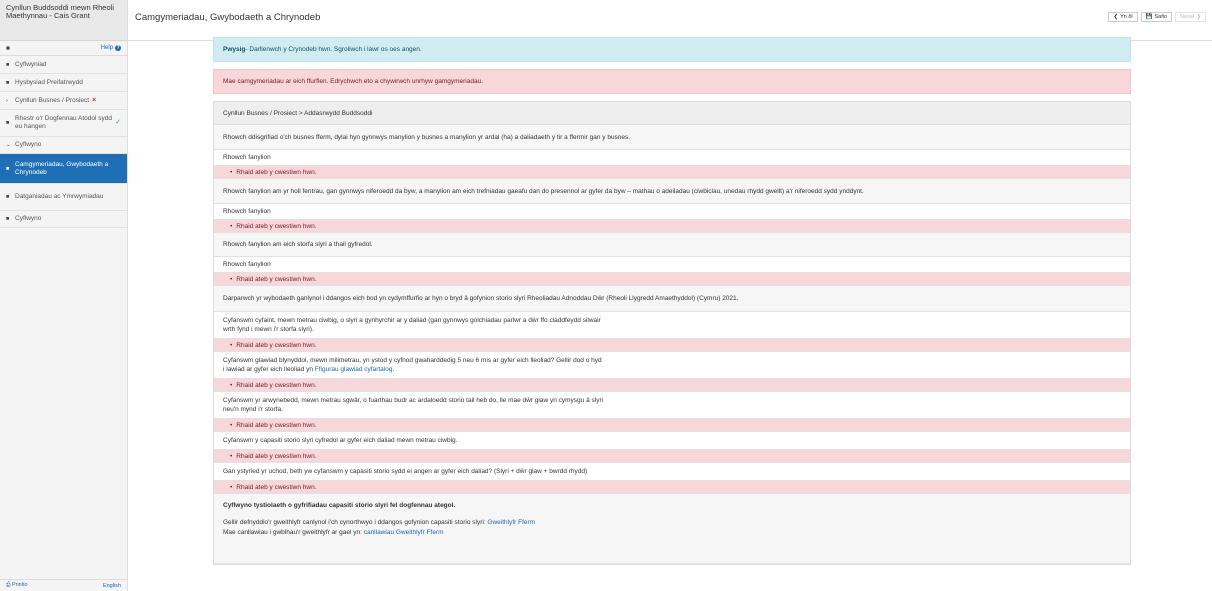 The width and height of the screenshot is (1212, 591). Describe the element at coordinates (17, 585) in the screenshot. I see `print-link: ⎙ Printio` at that location.